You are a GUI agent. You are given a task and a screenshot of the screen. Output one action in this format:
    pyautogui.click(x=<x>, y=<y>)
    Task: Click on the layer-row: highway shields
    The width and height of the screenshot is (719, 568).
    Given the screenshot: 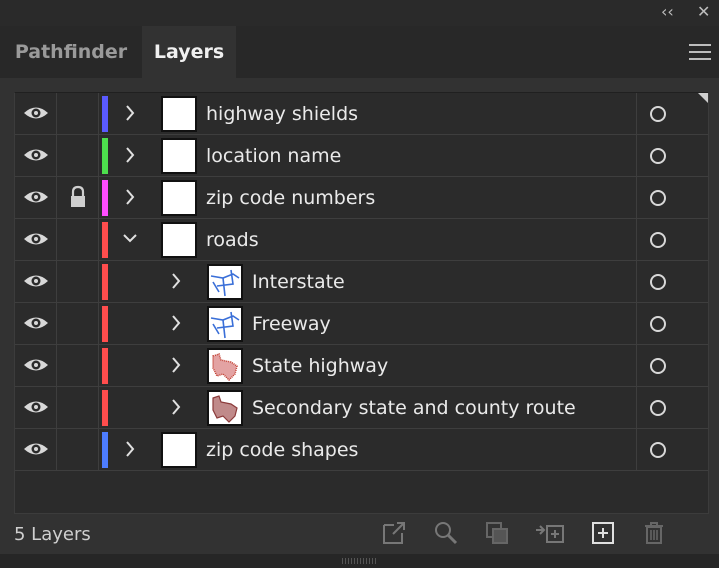 What is the action you would take?
    pyautogui.click(x=361, y=114)
    